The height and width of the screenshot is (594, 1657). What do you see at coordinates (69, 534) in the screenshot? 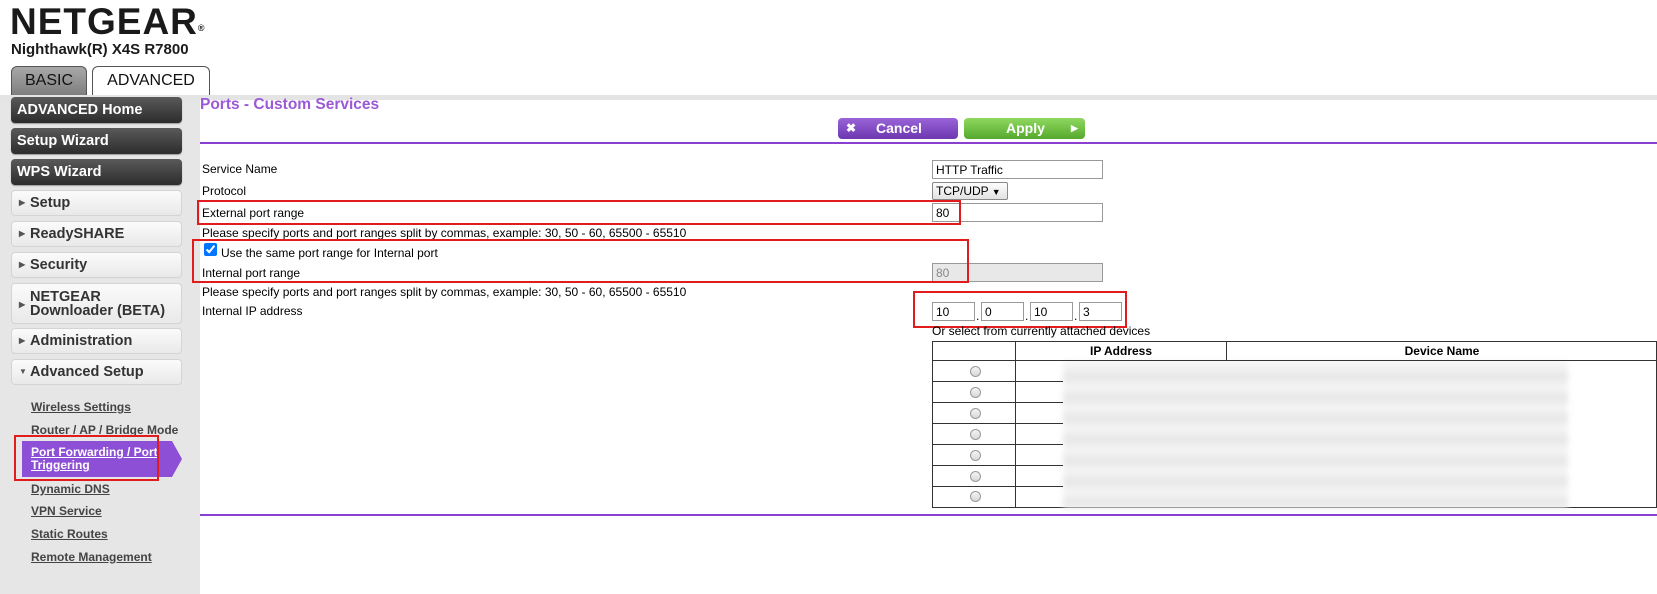
I see `nav-static-routes: Static Routes` at bounding box center [69, 534].